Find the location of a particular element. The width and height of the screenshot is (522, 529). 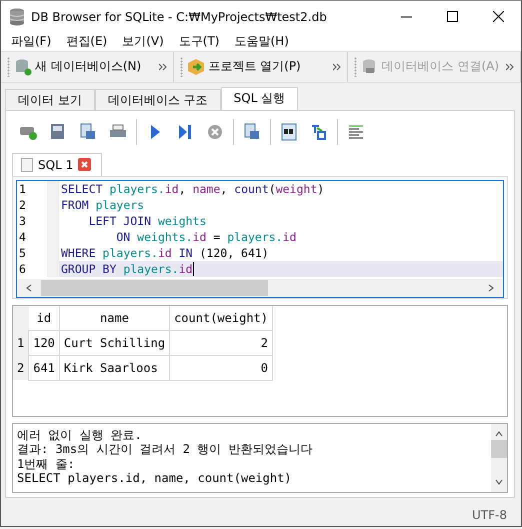

scroll-up-icon is located at coordinates (499, 434).